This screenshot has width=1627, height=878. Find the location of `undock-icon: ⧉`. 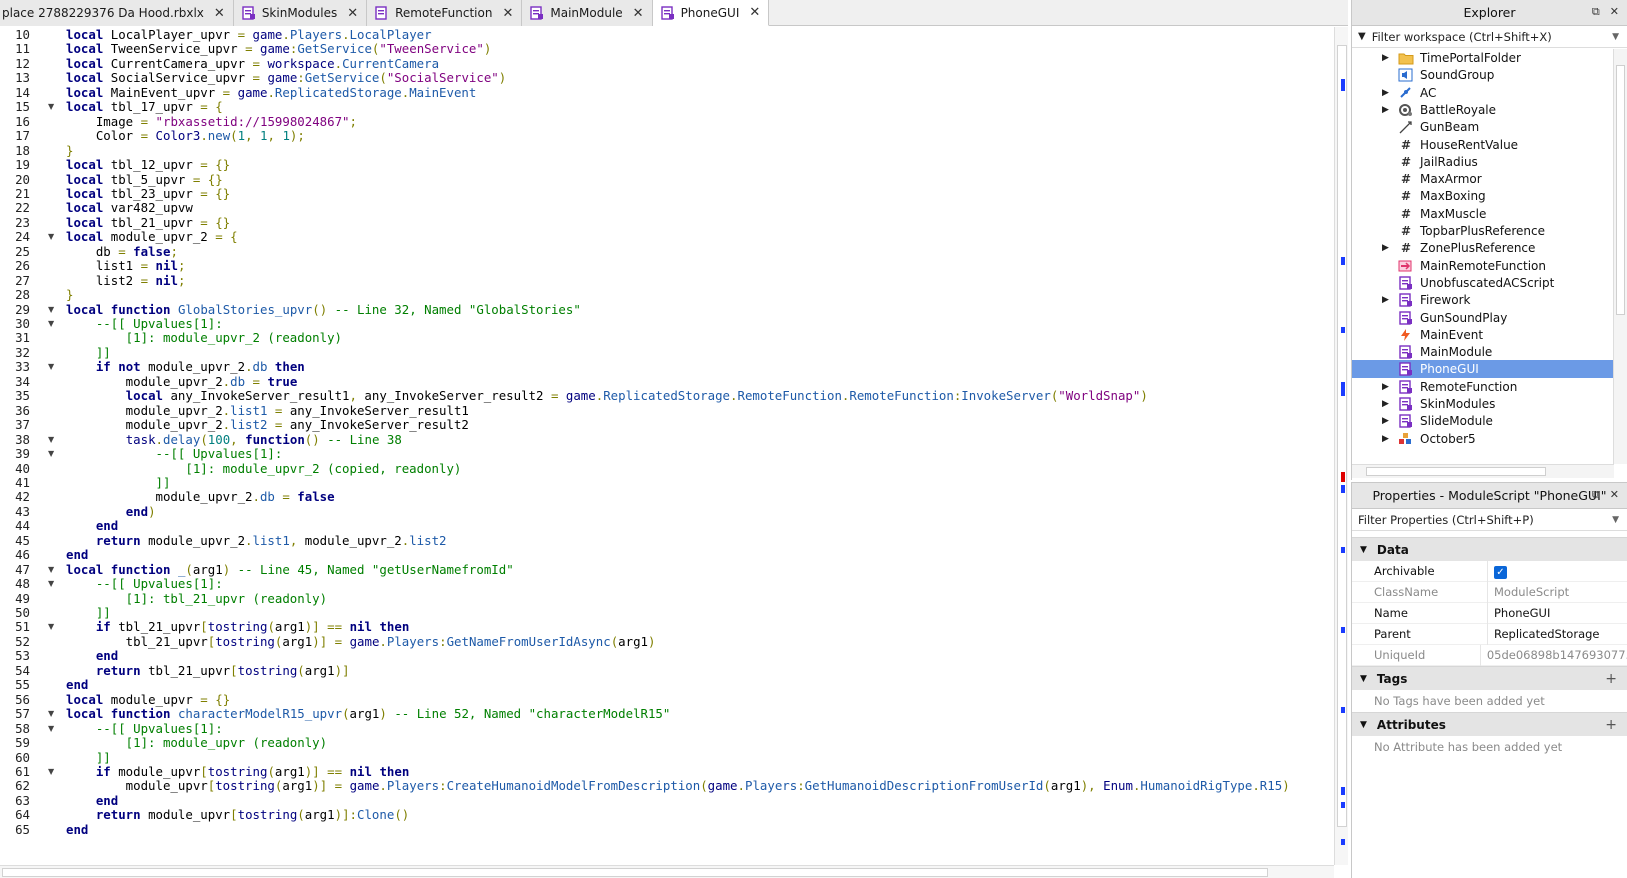

undock-icon: ⧉ is located at coordinates (1596, 12).